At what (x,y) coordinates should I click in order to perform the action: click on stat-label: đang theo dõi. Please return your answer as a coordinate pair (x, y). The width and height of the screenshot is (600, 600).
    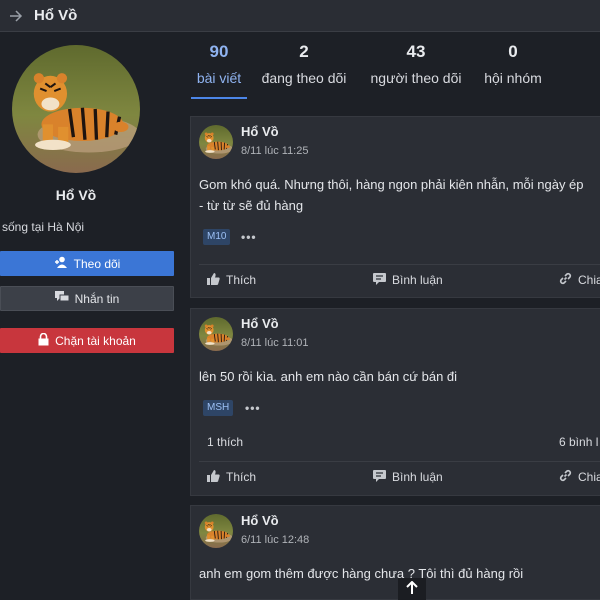
    Looking at the image, I should click on (304, 78).